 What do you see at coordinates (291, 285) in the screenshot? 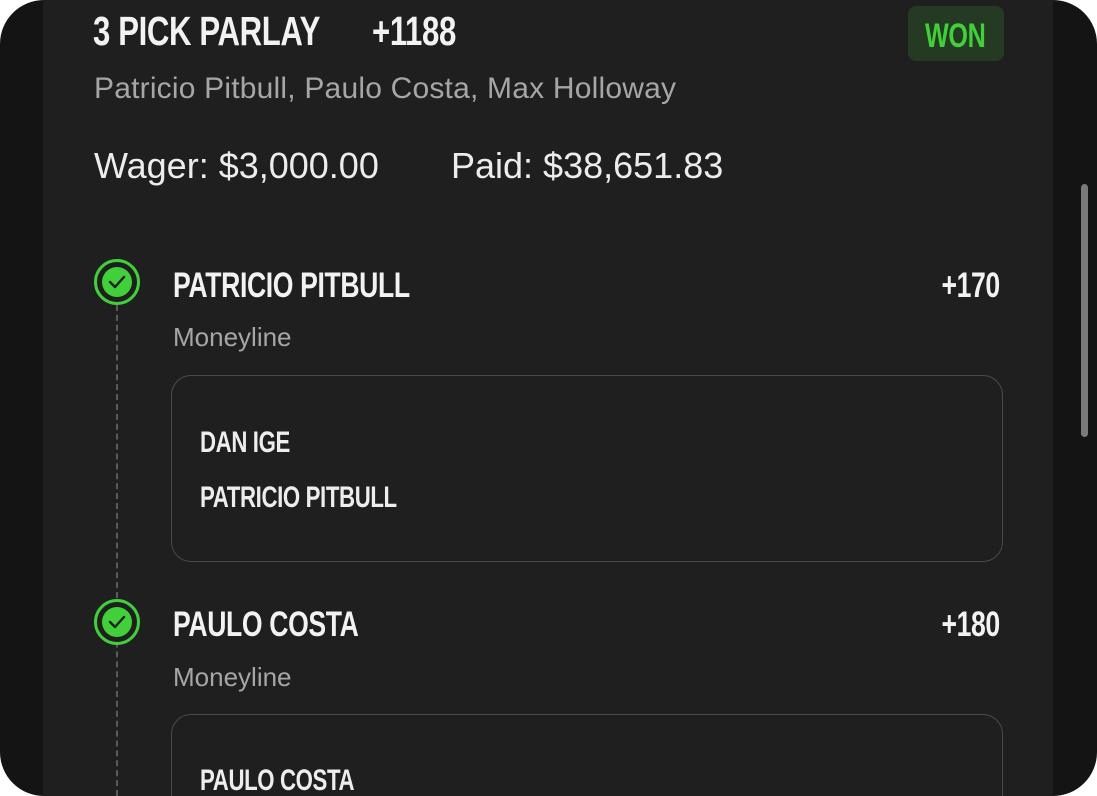
I see `leg-name: PATRICIO PITBULL` at bounding box center [291, 285].